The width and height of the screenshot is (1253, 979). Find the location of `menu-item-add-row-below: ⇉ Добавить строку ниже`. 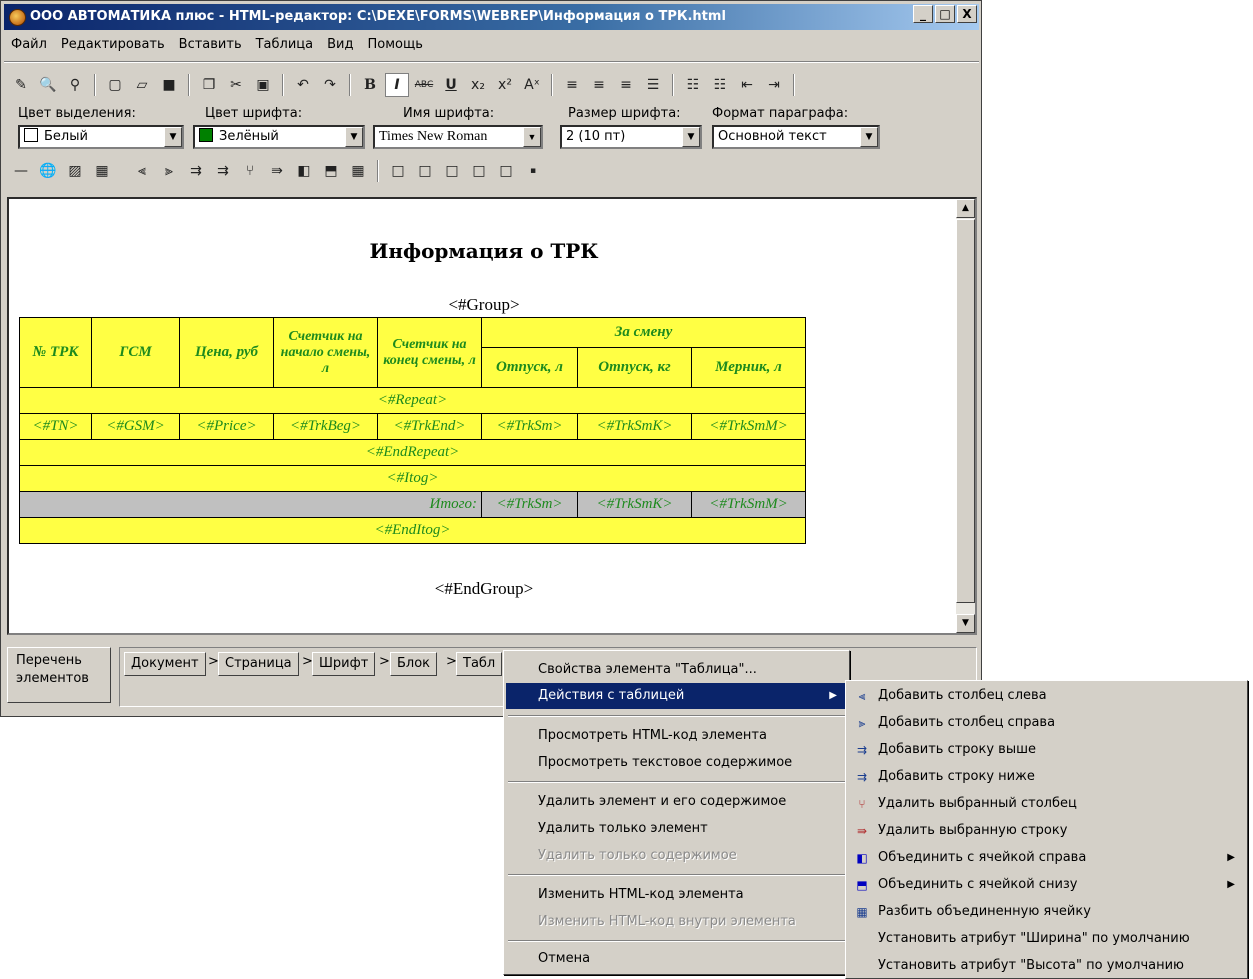

menu-item-add-row-below: ⇉ Добавить строку ниже is located at coordinates (1046, 777).